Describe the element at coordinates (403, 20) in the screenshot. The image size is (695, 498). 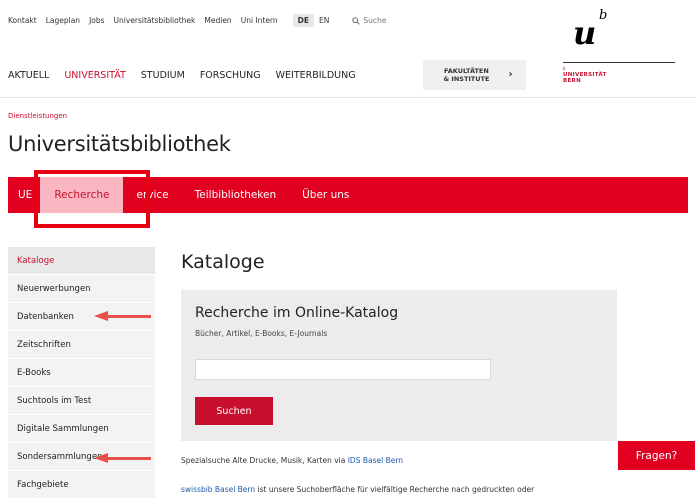
I see `search-input` at that location.